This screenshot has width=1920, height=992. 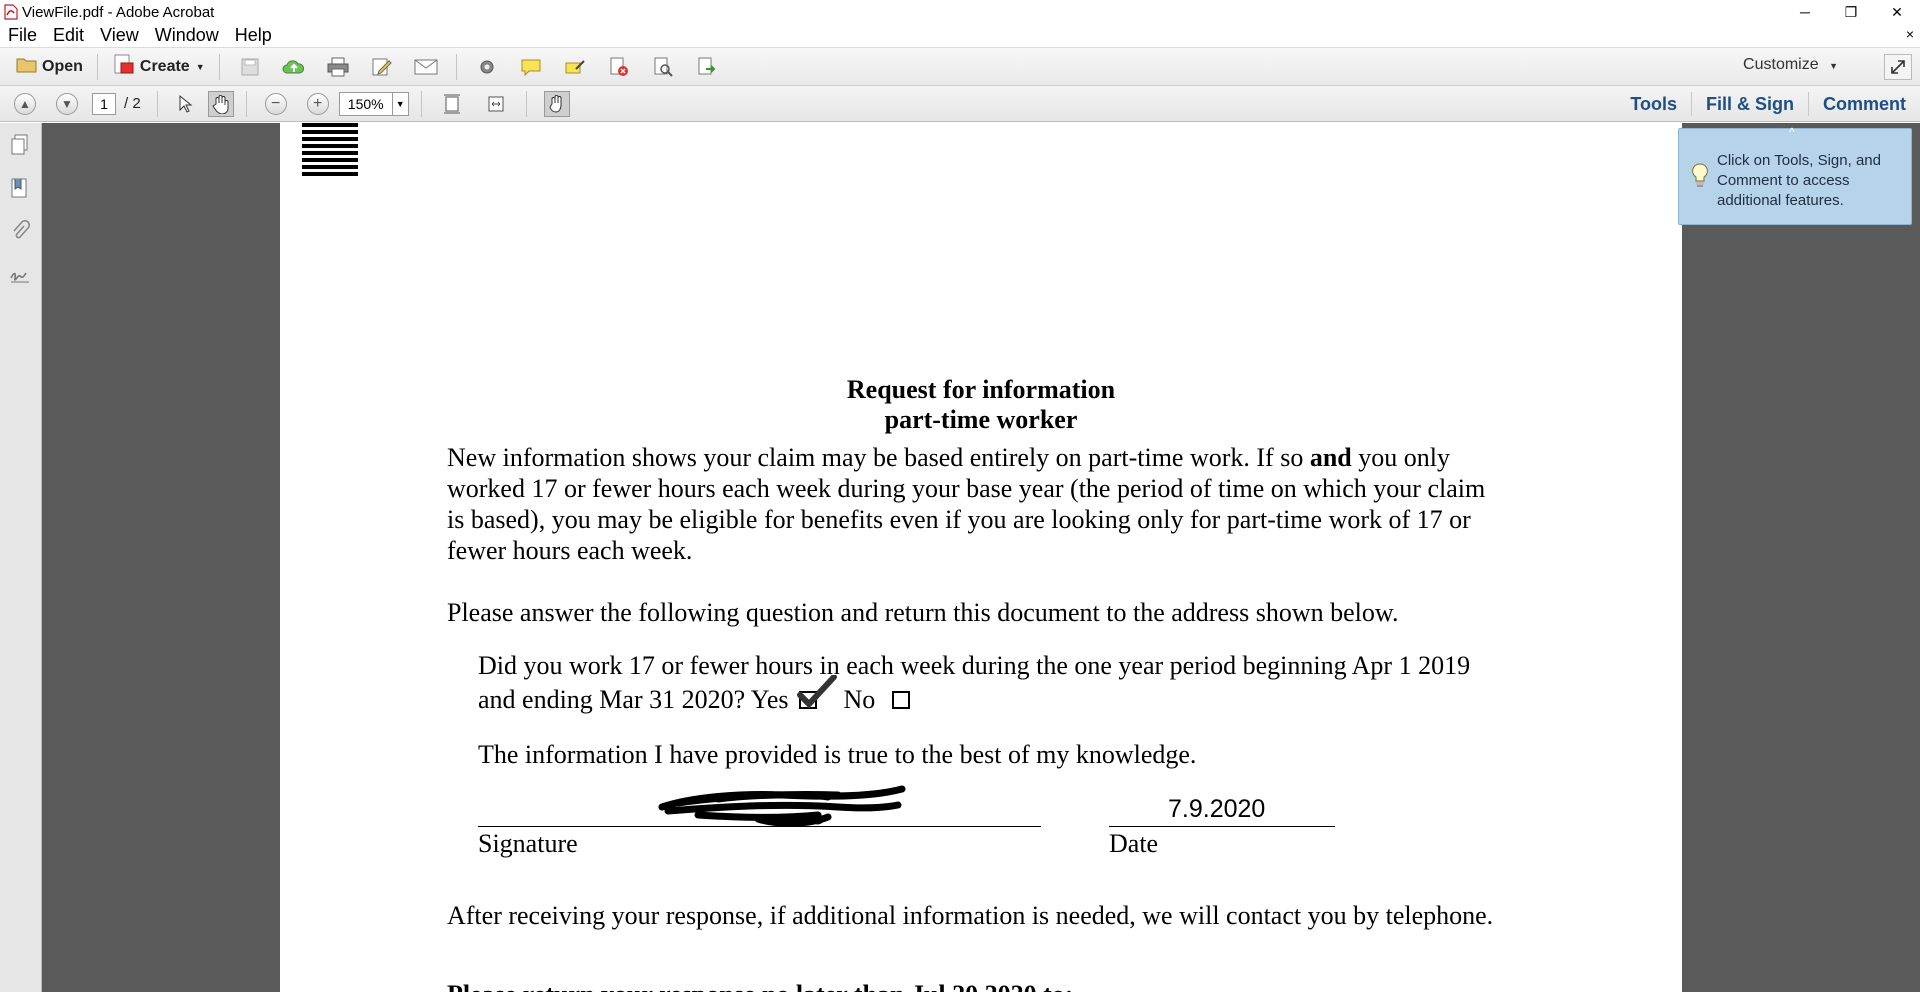 What do you see at coordinates (1781, 64) in the screenshot?
I see `customize-label: Customize` at bounding box center [1781, 64].